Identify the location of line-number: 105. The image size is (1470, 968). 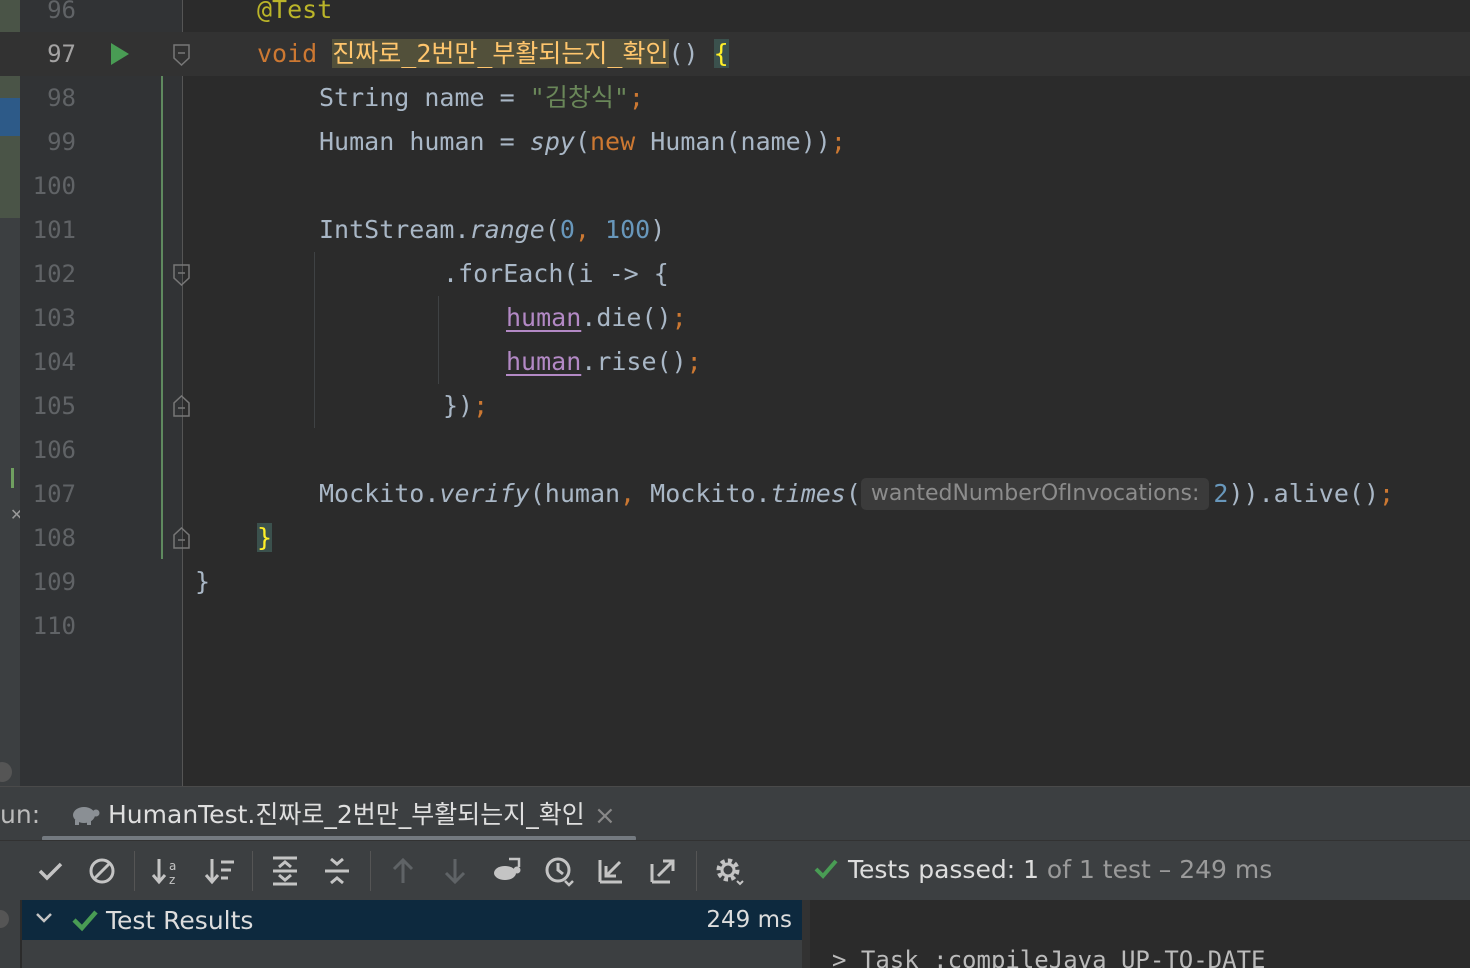
(54, 406).